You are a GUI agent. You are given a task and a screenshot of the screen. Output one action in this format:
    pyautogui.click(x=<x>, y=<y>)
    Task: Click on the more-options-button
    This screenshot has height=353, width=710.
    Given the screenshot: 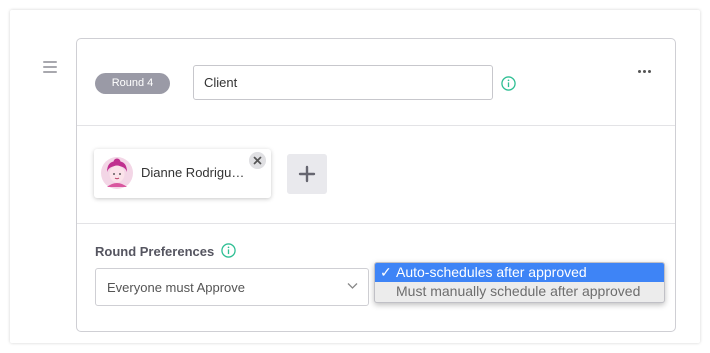 What is the action you would take?
    pyautogui.click(x=644, y=71)
    